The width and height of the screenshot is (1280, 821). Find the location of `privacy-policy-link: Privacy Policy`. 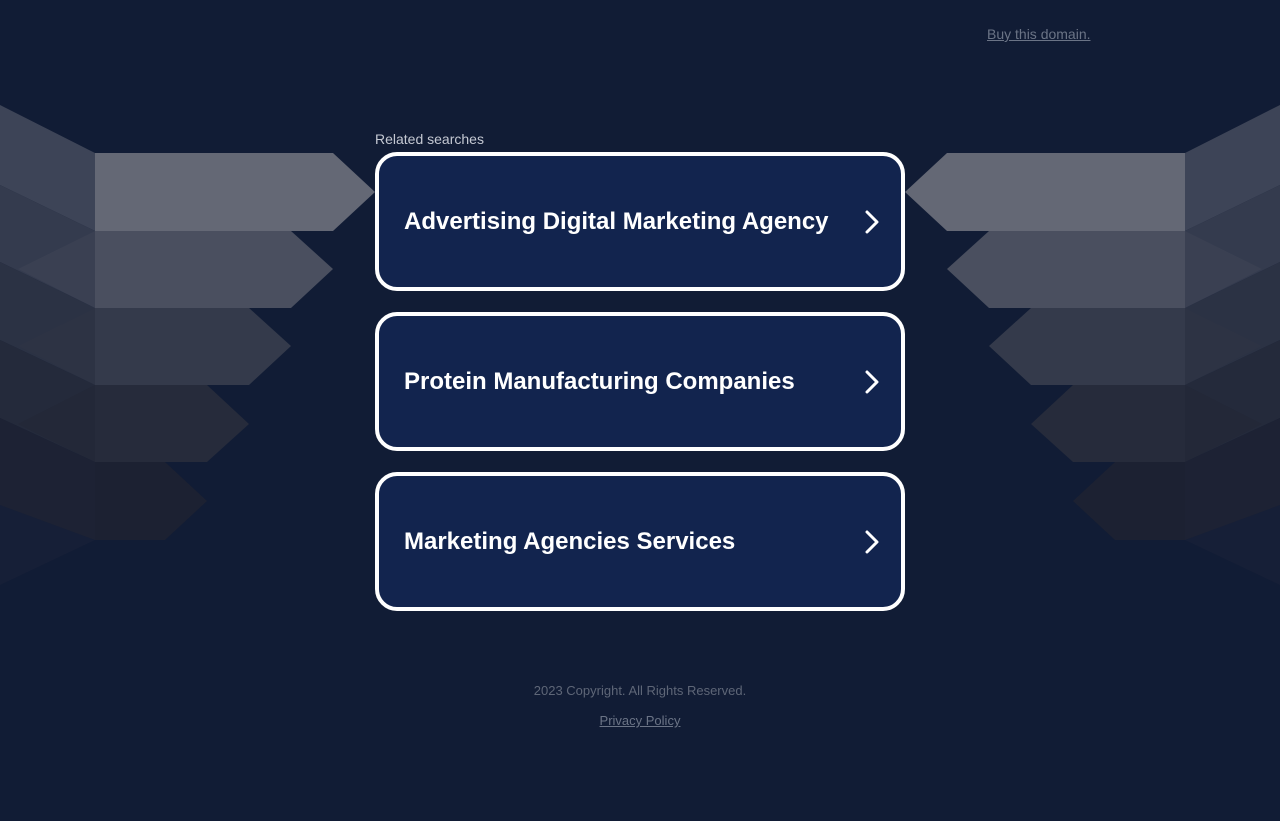

privacy-policy-link: Privacy Policy is located at coordinates (640, 720).